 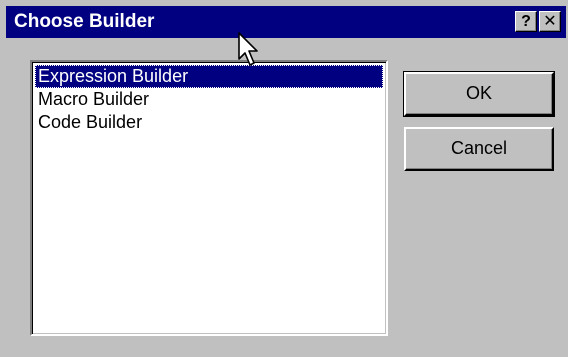 I want to click on window-title: Choose Builder, so click(x=84, y=21).